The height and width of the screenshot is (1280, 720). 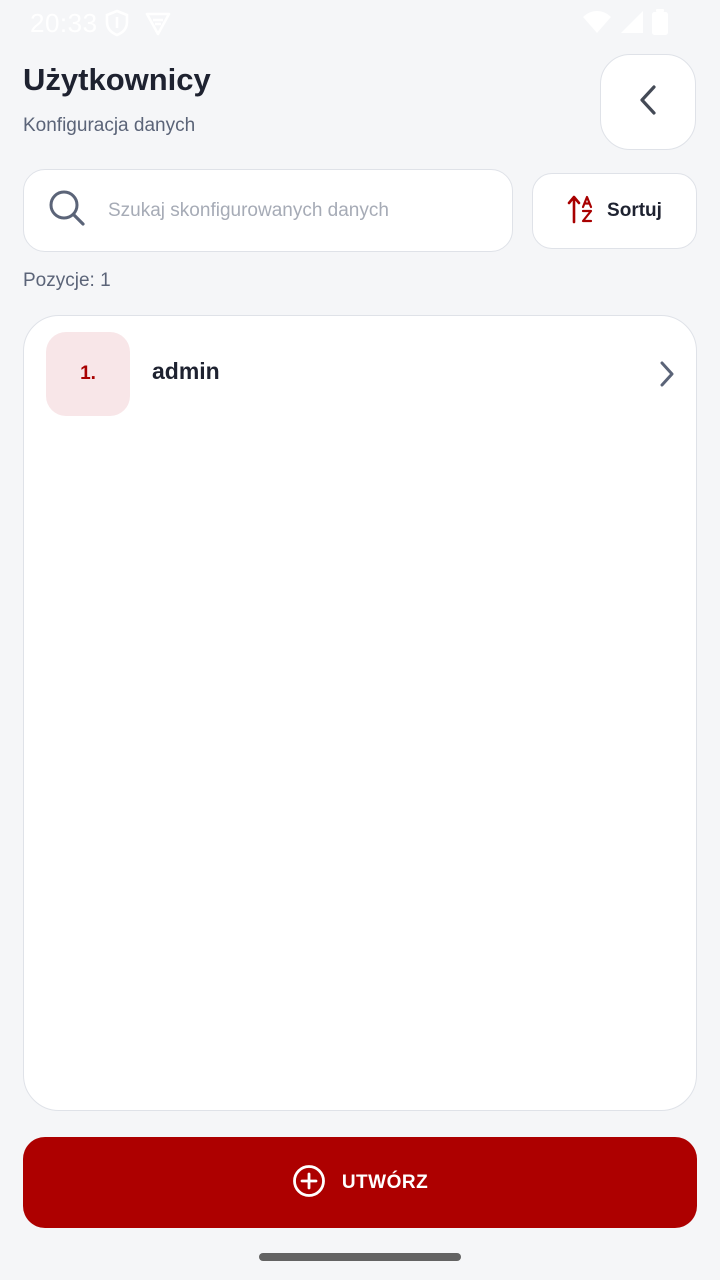 What do you see at coordinates (109, 125) in the screenshot?
I see `page-subtitle: Konfiguracja danych` at bounding box center [109, 125].